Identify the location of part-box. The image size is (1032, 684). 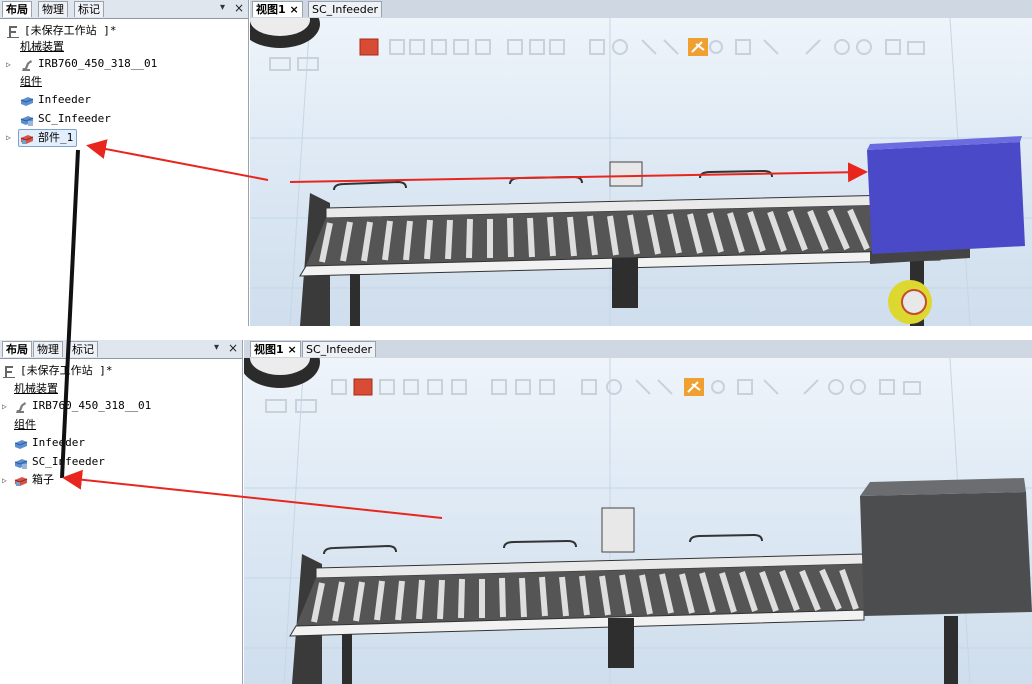
(946, 195).